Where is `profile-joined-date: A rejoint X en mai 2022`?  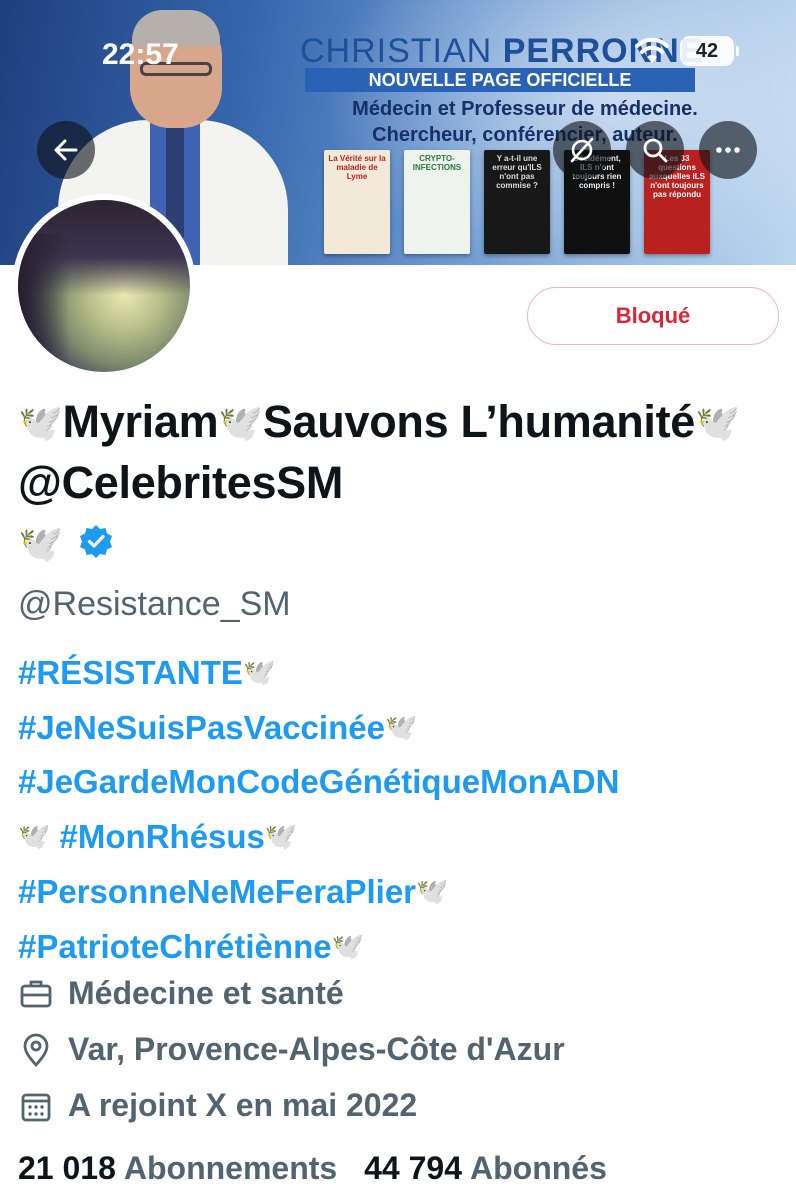 profile-joined-date: A rejoint X en mai 2022 is located at coordinates (217, 1105).